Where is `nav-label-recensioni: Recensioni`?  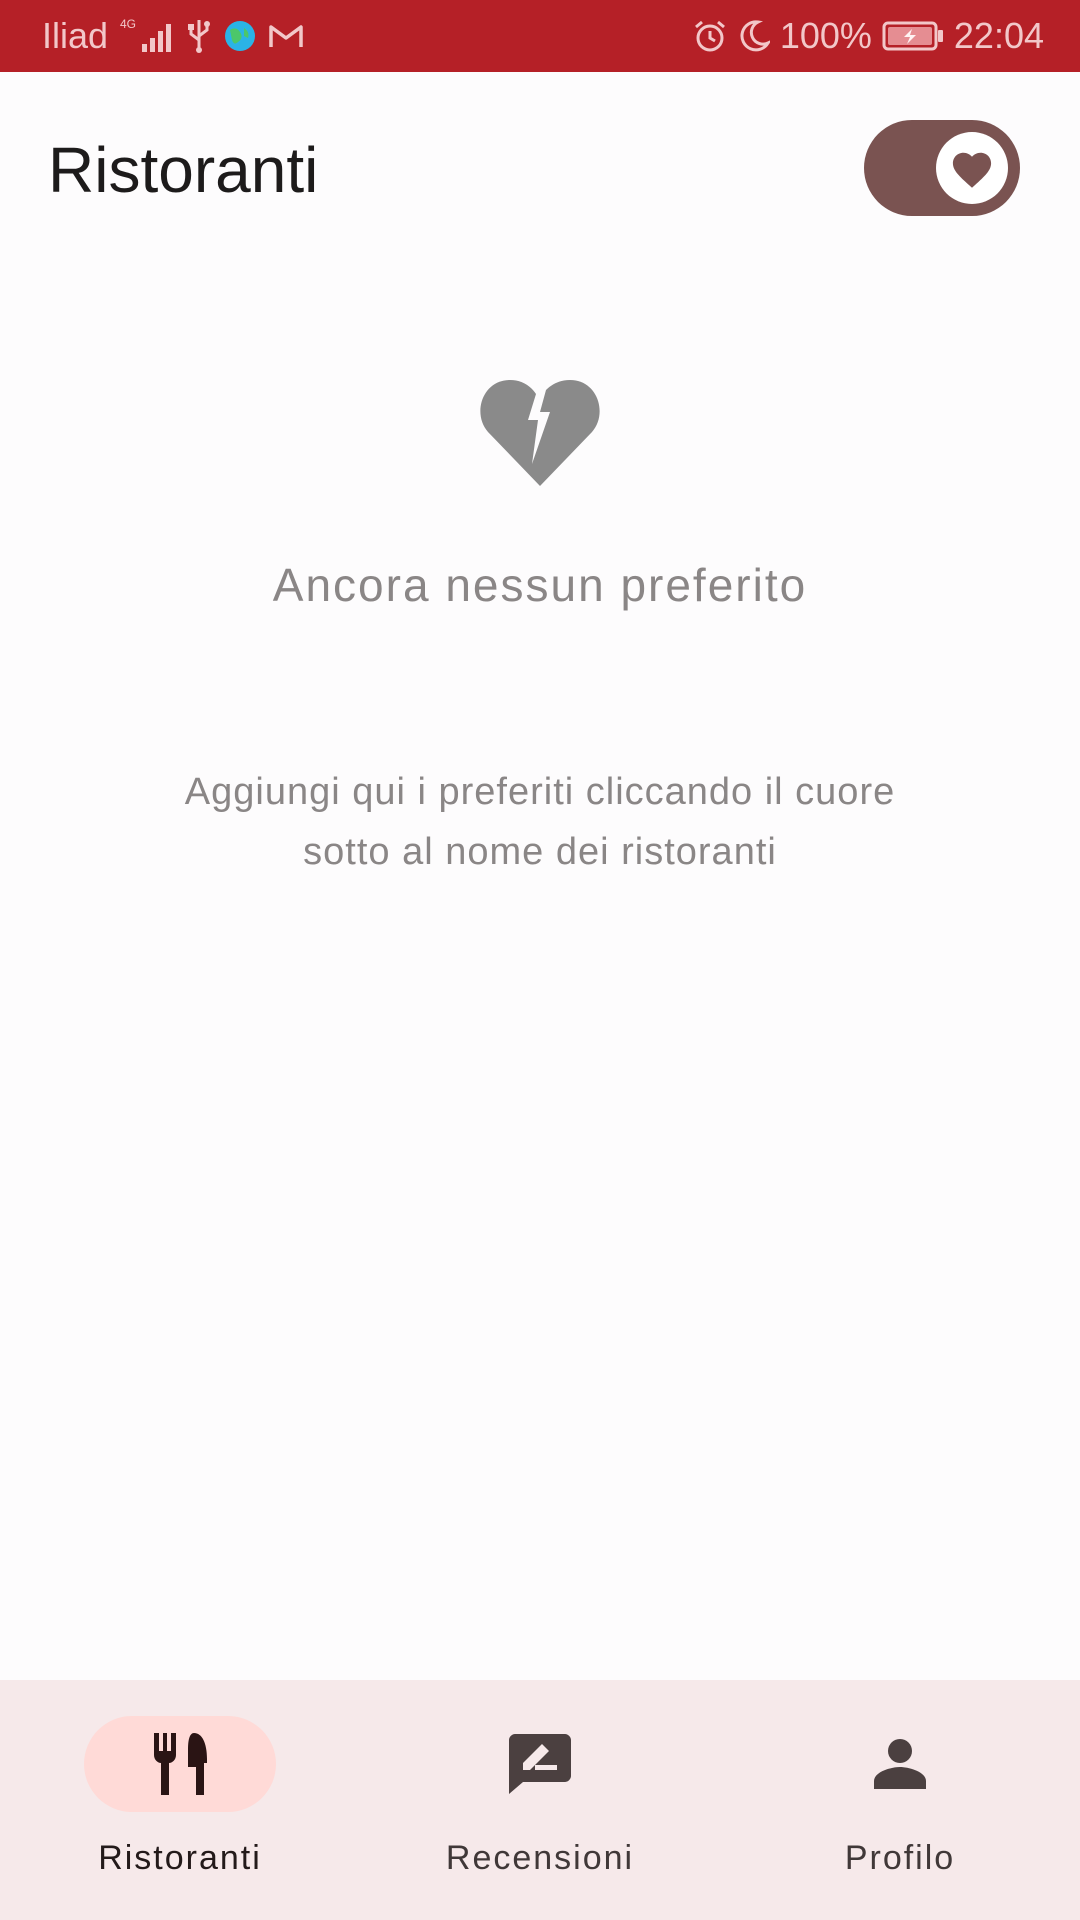
nav-label-recensioni: Recensioni is located at coordinates (540, 1858).